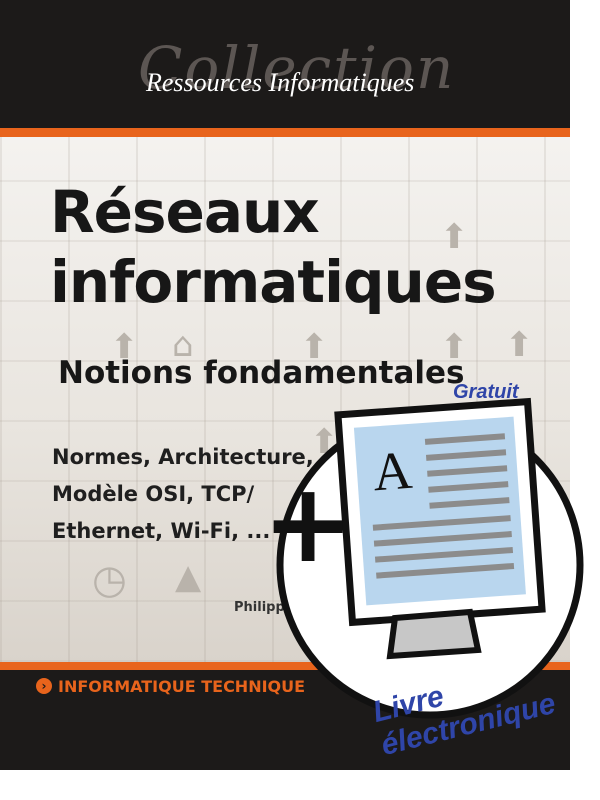  I want to click on plus-icon: +, so click(308, 523).